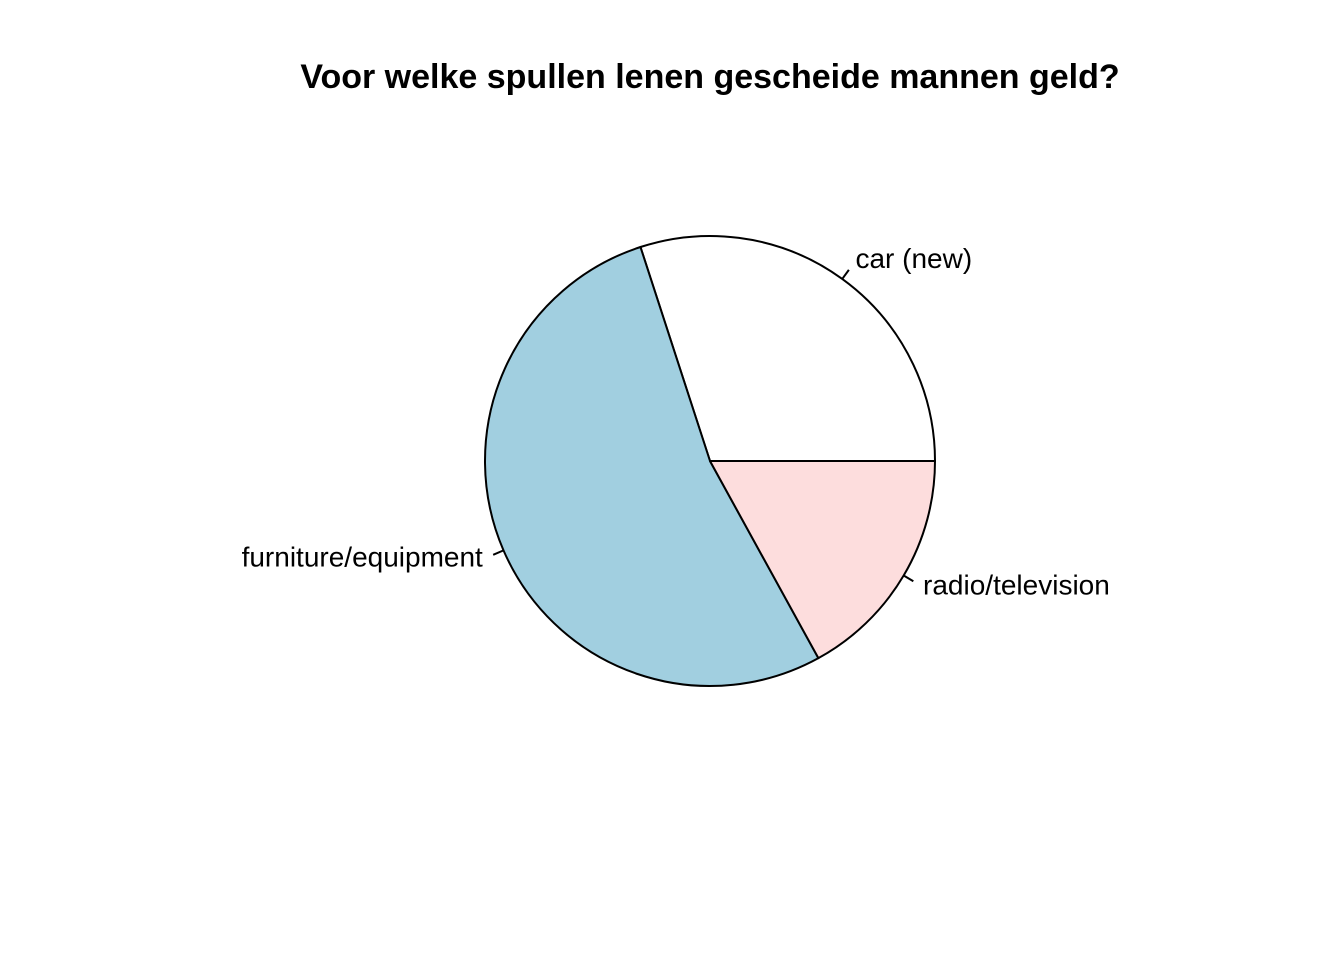 The width and height of the screenshot is (1344, 960). What do you see at coordinates (845, 274) in the screenshot?
I see `leader-line-car-new` at bounding box center [845, 274].